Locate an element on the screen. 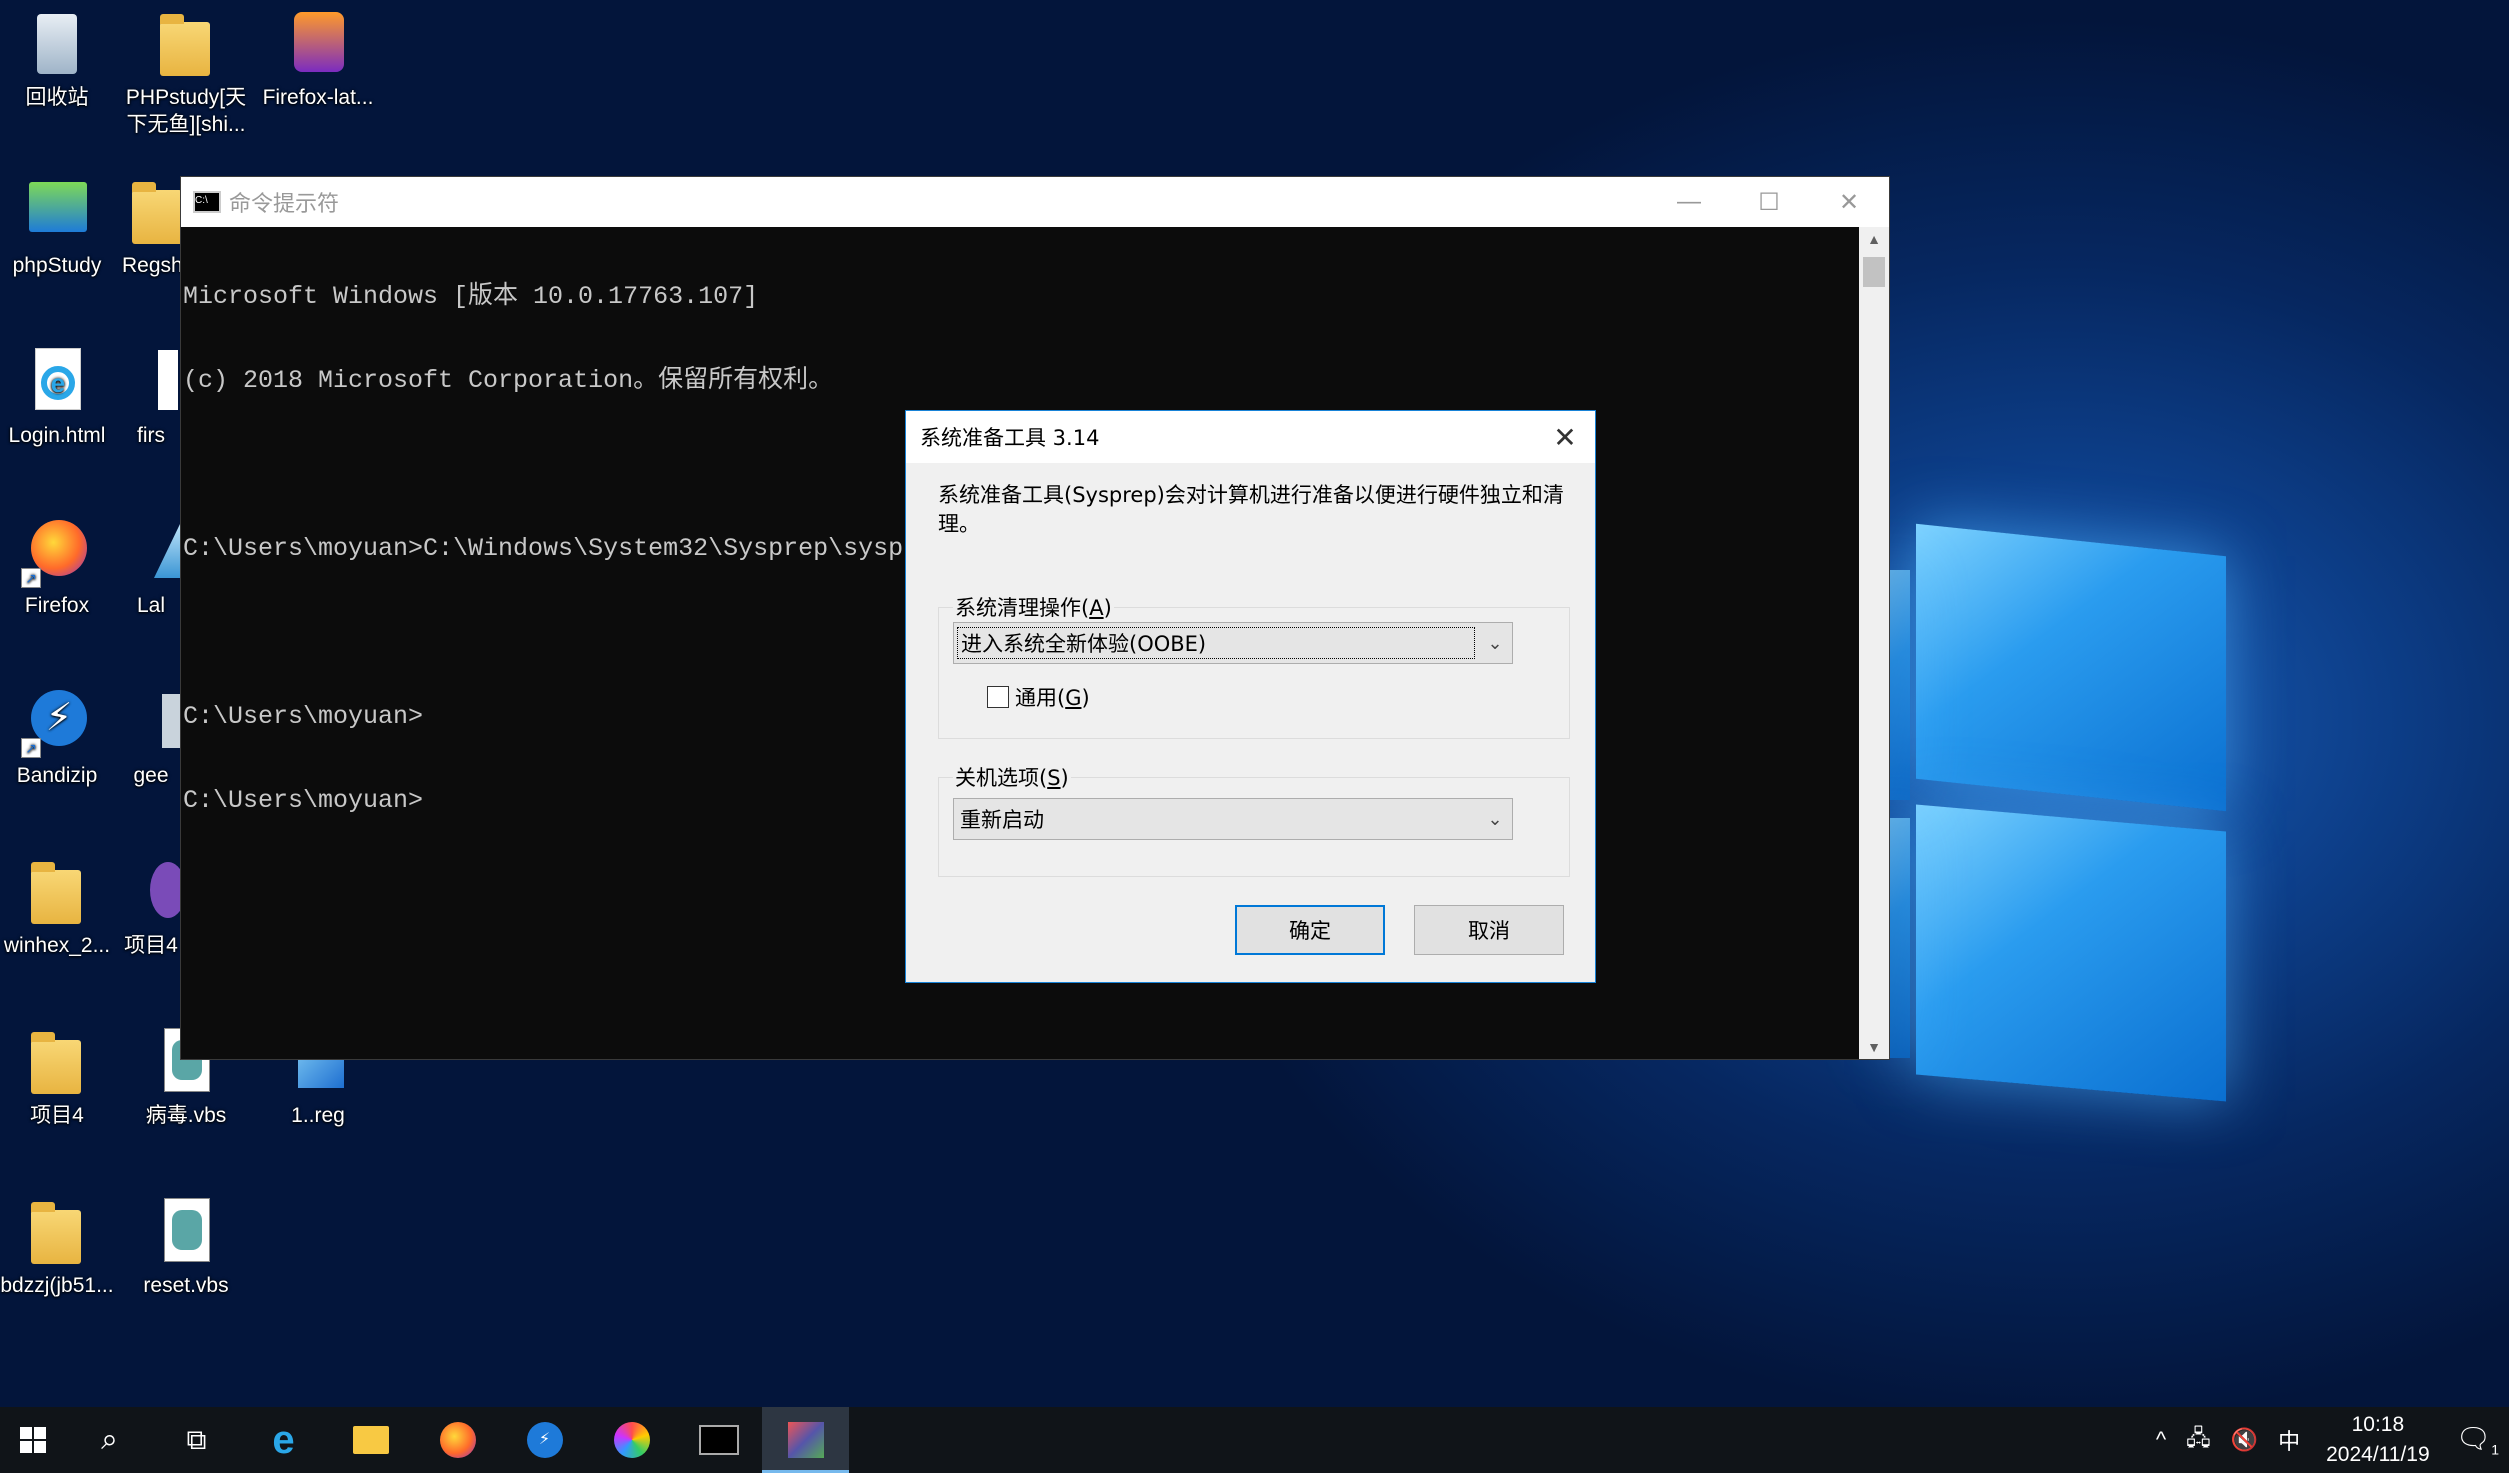 This screenshot has height=1473, width=2509. taskbar-sysprep is located at coordinates (805, 1440).